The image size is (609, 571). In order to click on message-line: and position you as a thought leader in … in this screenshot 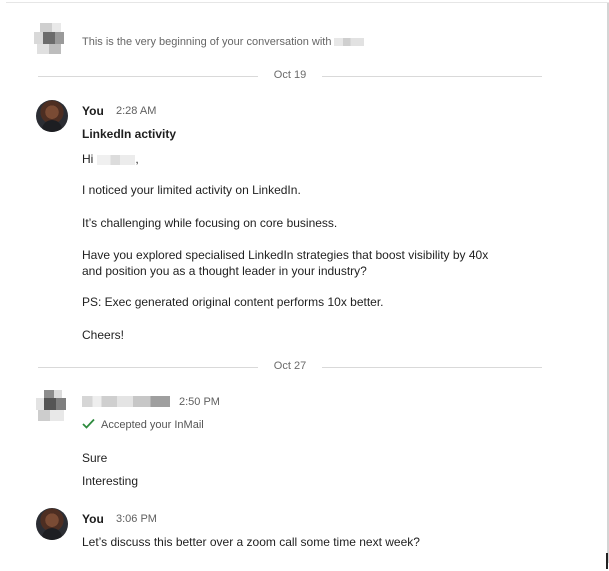, I will do `click(224, 271)`.